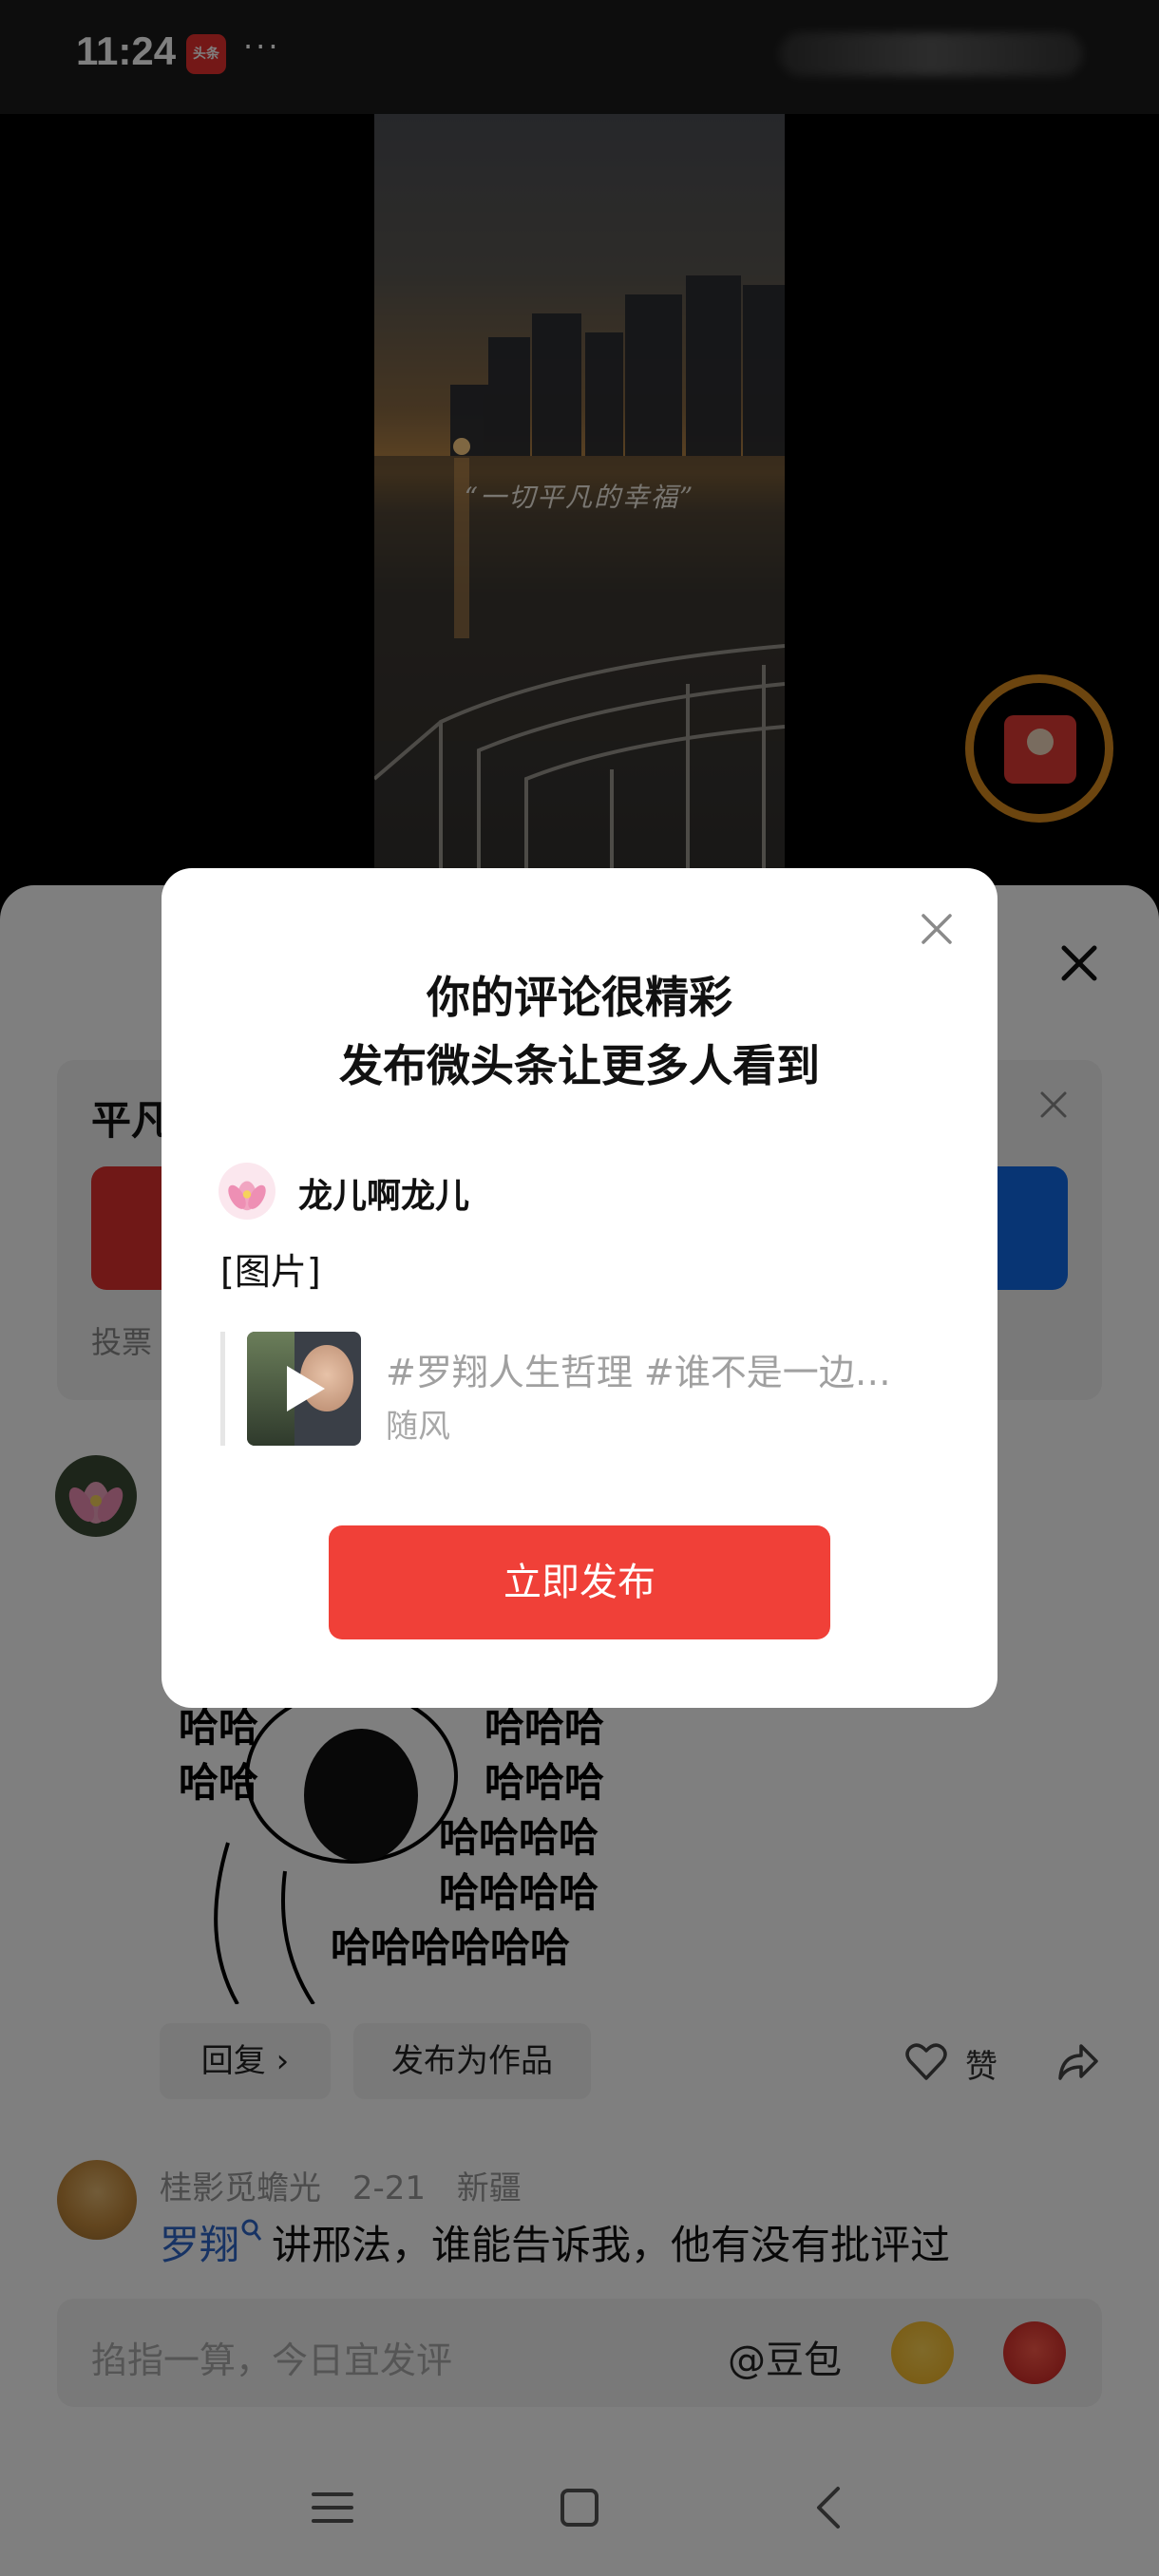 The width and height of the screenshot is (1159, 2576). Describe the element at coordinates (384, 1196) in the screenshot. I see `dialog-user-name: 龙儿啊龙儿` at that location.